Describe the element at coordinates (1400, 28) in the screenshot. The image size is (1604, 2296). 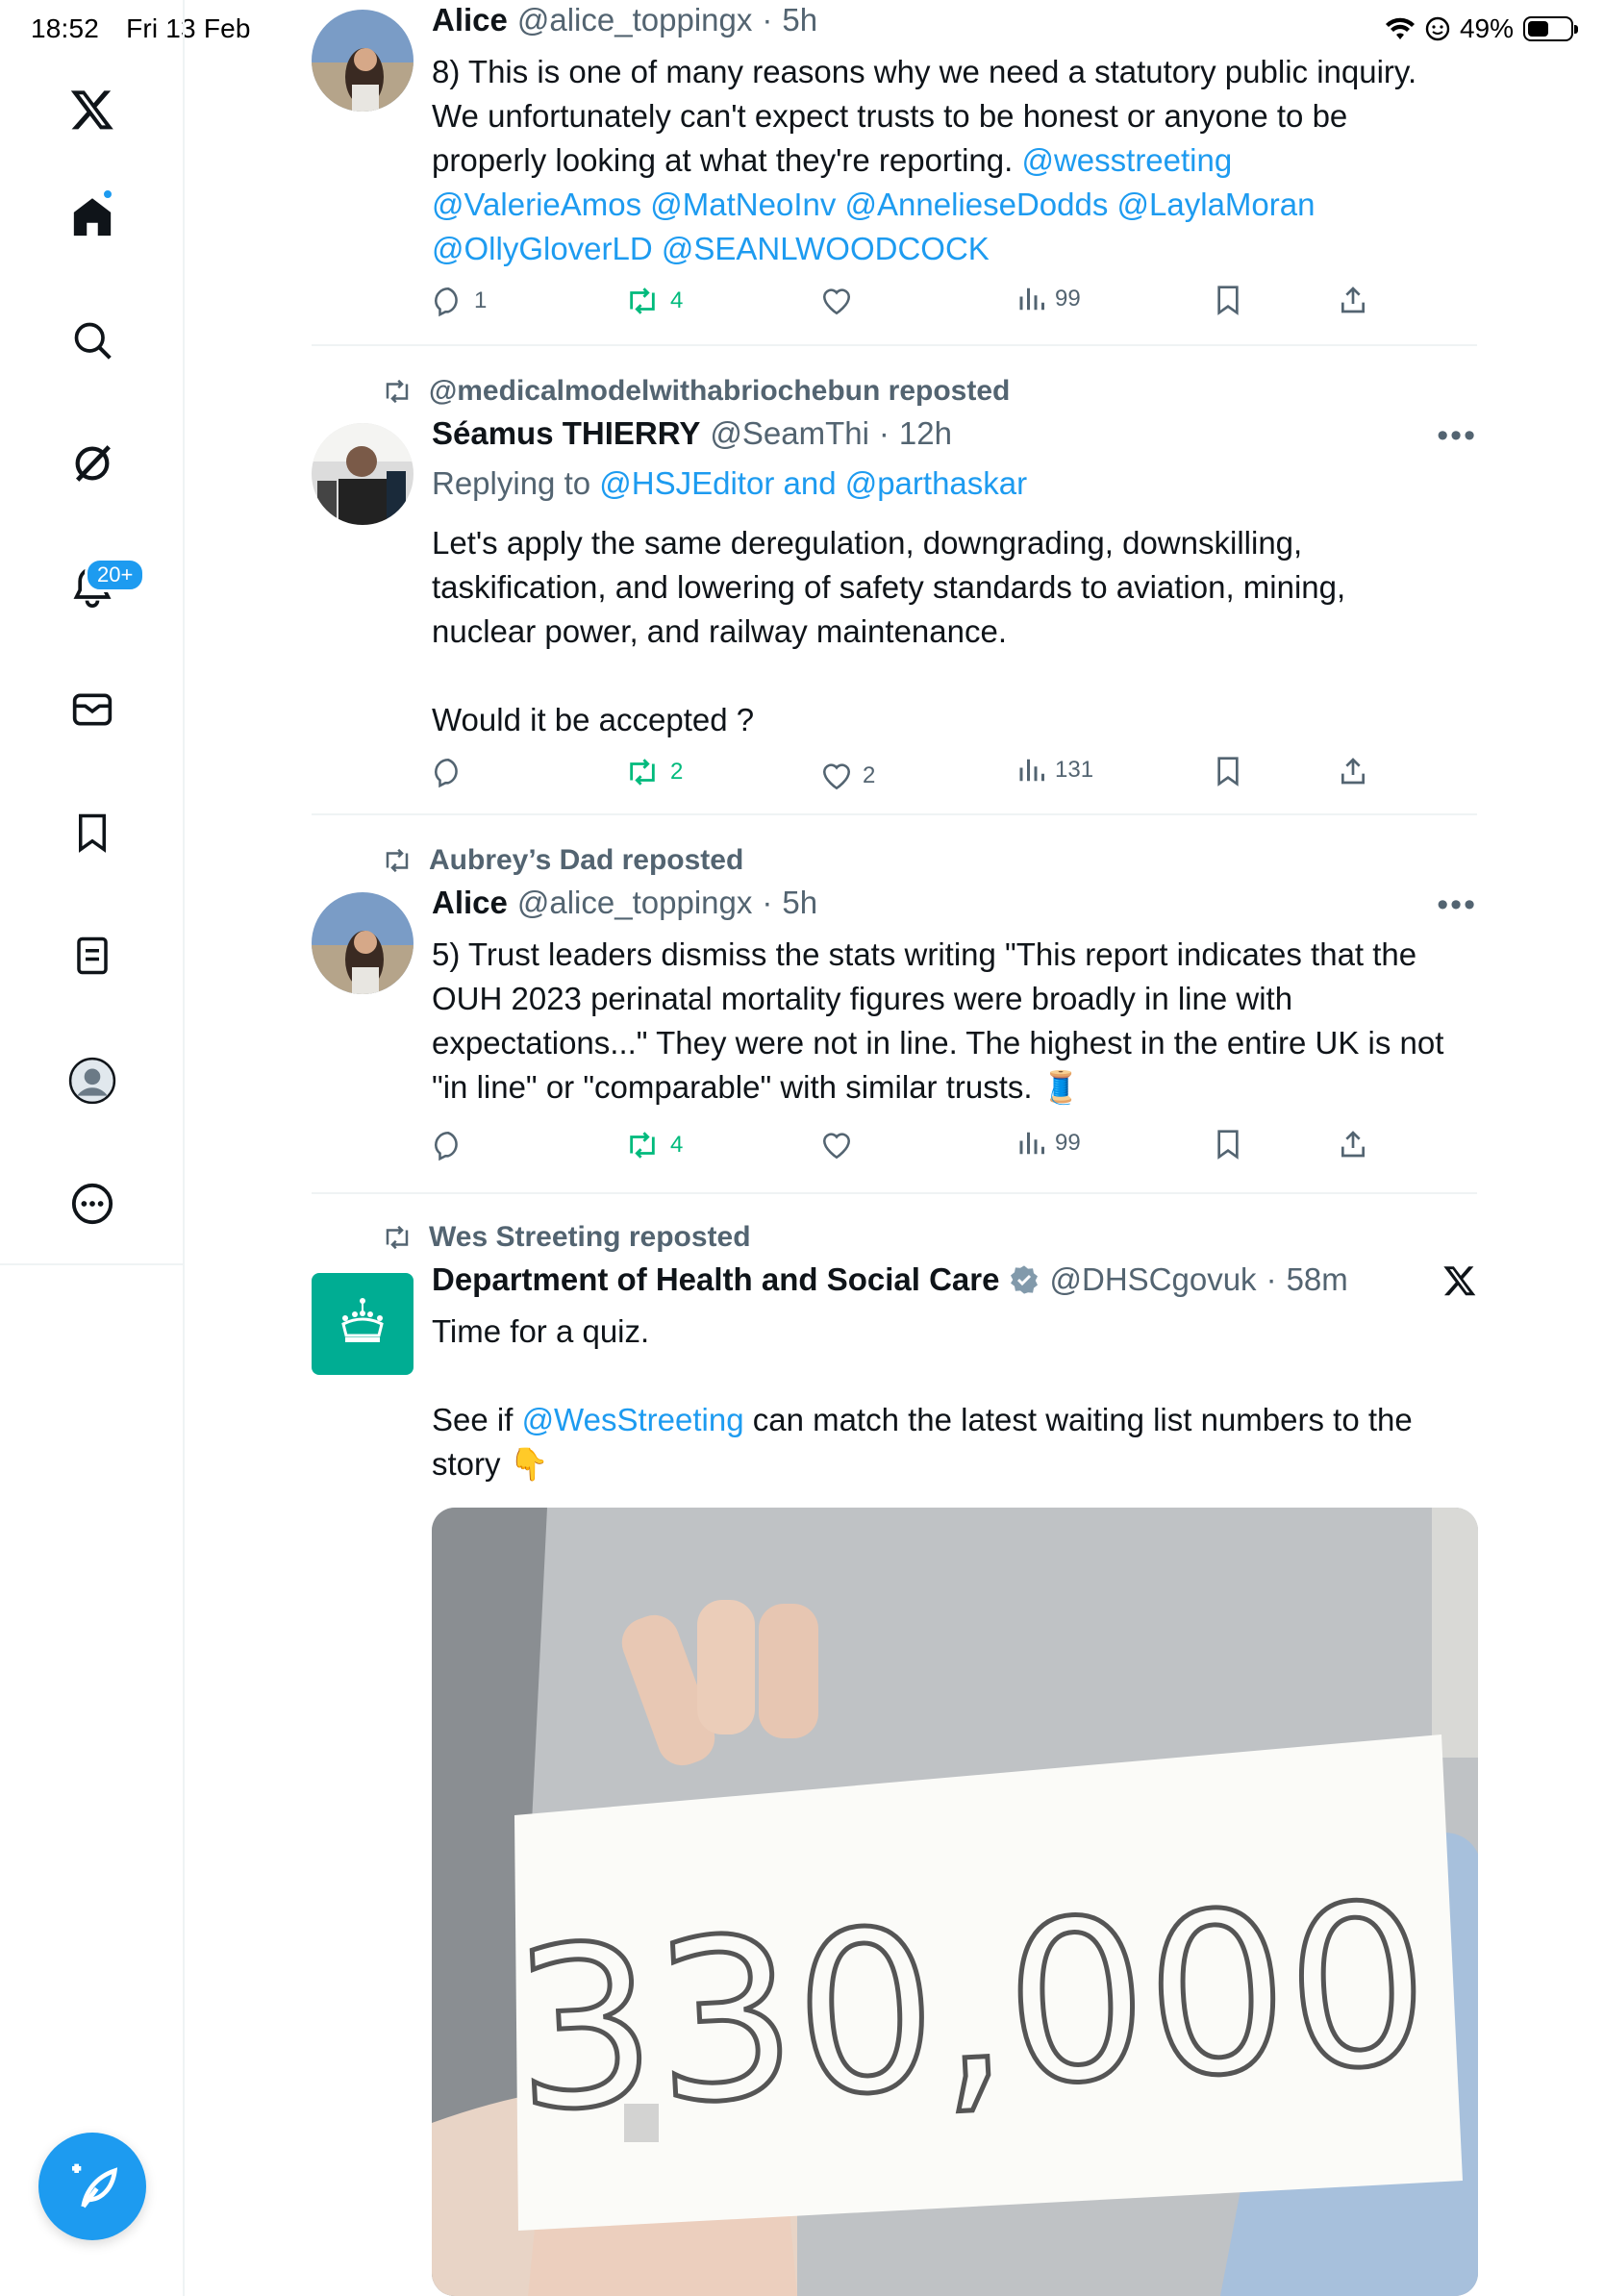
I see `wifi-icon` at that location.